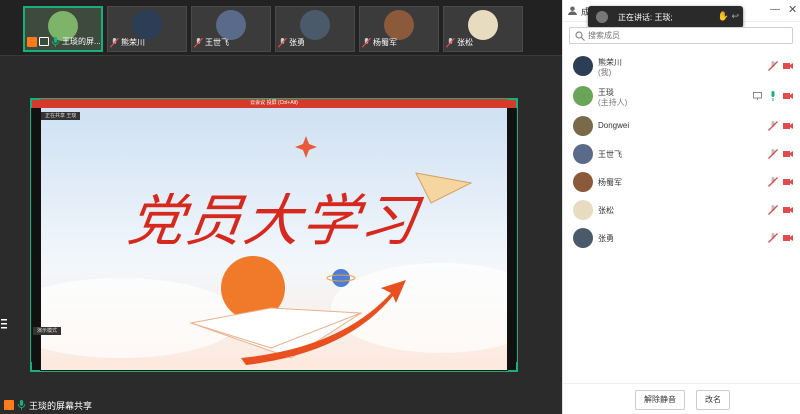 This screenshot has width=800, height=414. I want to click on thumbnail-label: 熊荣川, so click(127, 42).